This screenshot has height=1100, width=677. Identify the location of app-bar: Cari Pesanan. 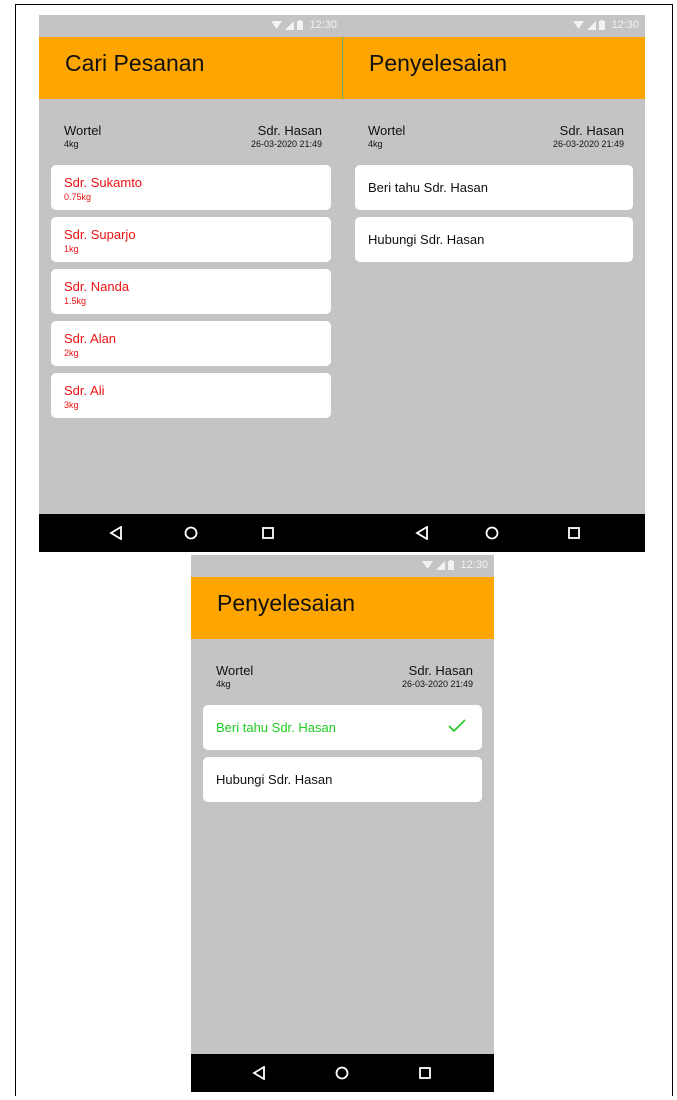
(191, 68).